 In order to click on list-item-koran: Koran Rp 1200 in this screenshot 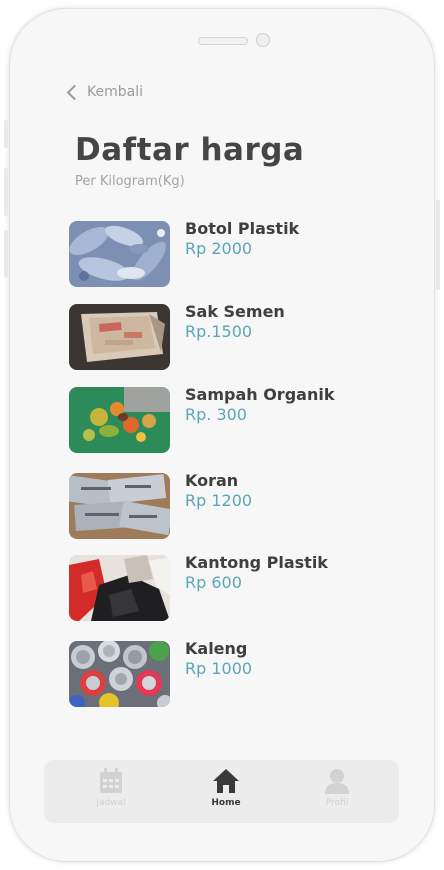, I will do `click(219, 505)`.